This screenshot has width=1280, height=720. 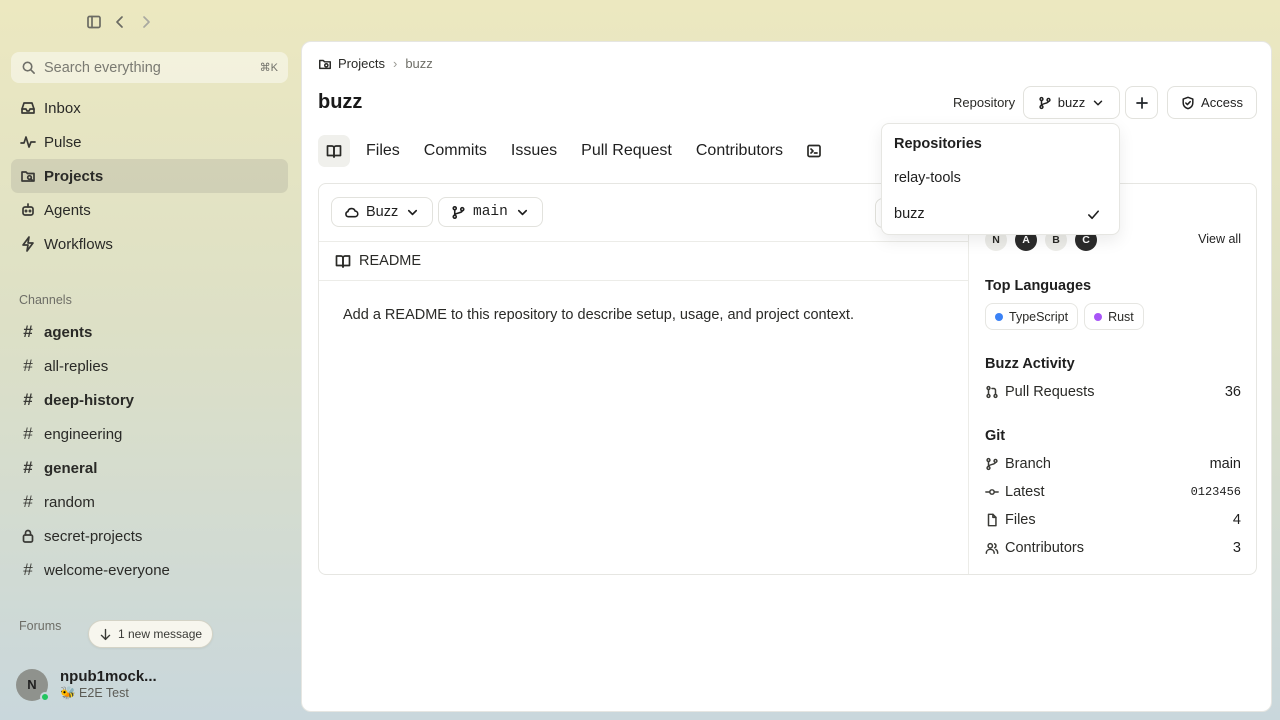 What do you see at coordinates (1236, 548) in the screenshot?
I see `contributors-count: 3` at bounding box center [1236, 548].